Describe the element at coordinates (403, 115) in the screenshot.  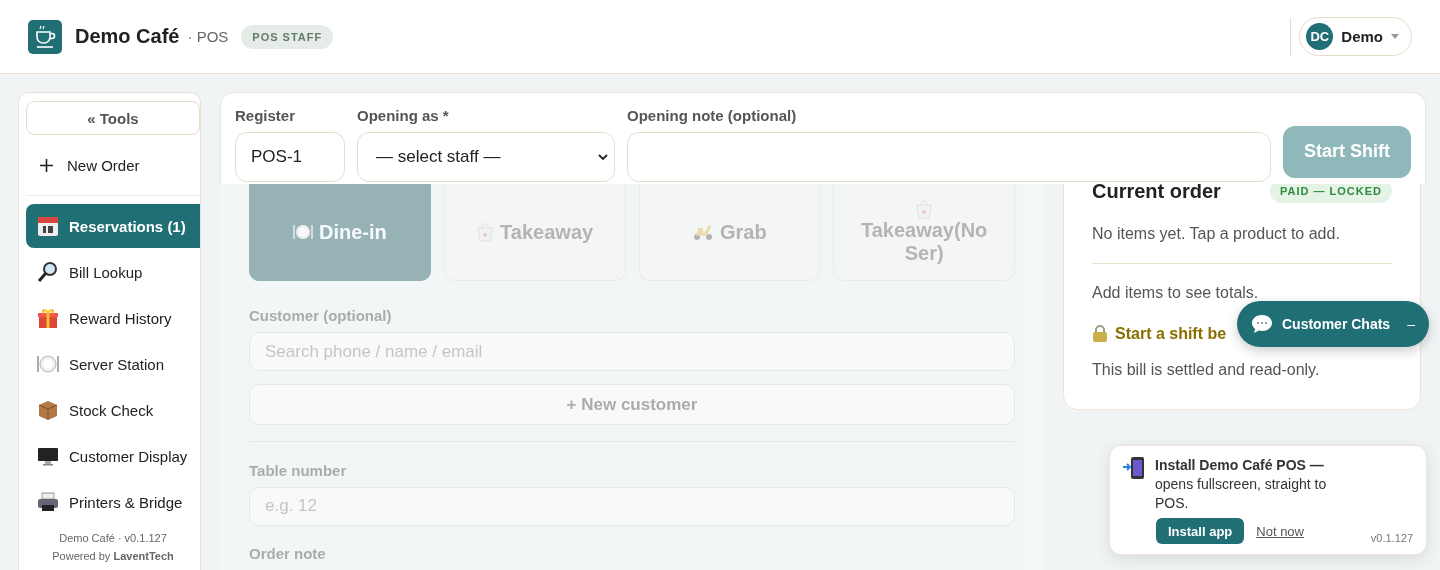
I see `field-label: Opening as *` at that location.